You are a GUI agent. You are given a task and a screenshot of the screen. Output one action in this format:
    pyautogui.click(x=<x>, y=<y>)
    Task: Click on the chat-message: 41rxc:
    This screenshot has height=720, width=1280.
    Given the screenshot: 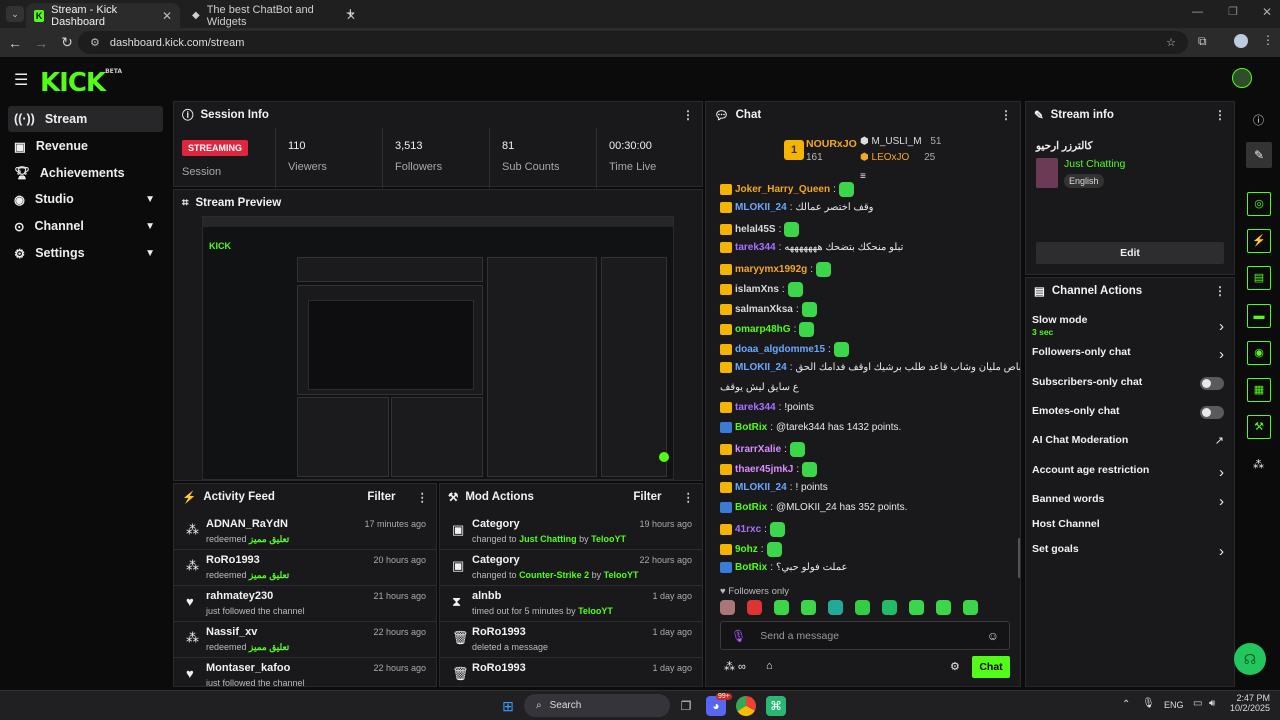 What is the action you would take?
    pyautogui.click(x=752, y=529)
    